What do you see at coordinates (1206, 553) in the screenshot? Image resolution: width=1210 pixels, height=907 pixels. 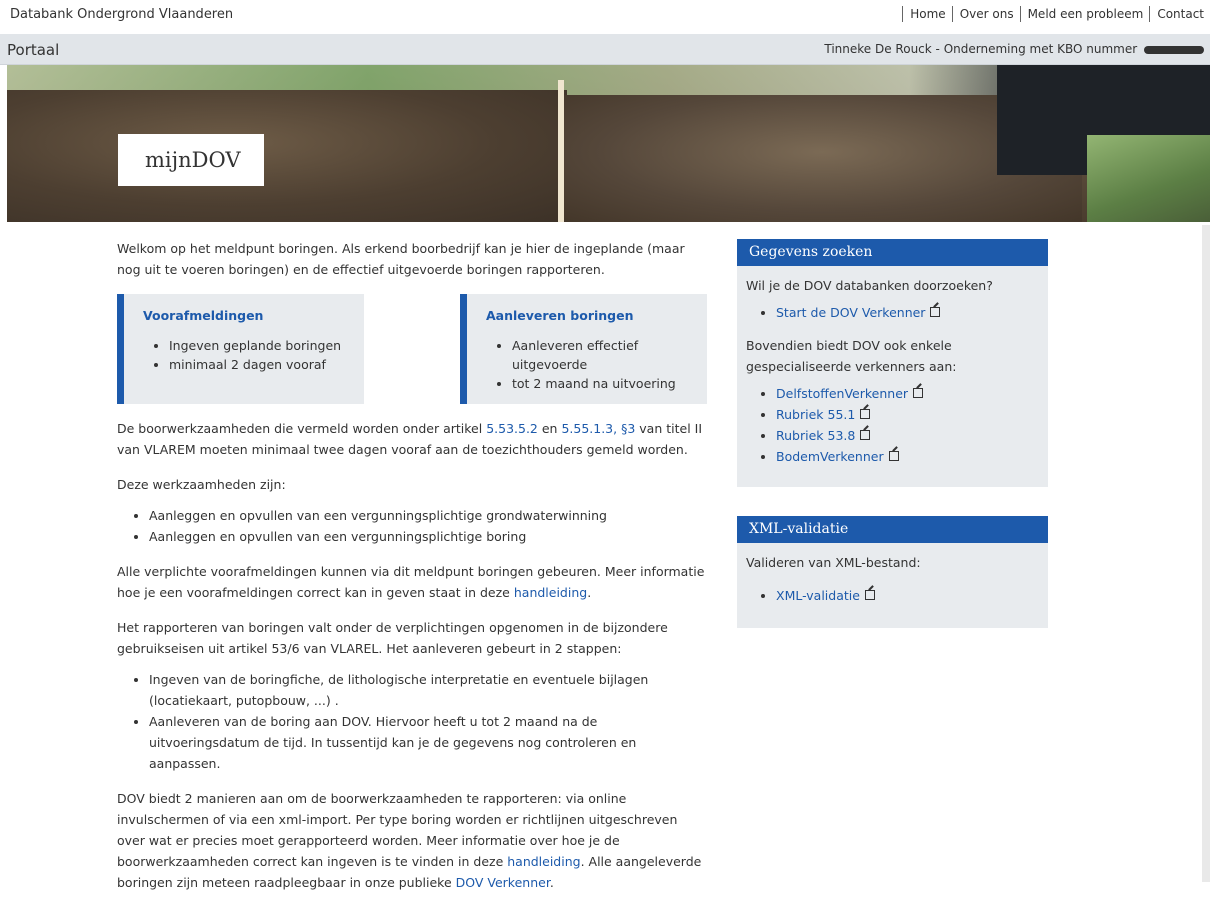 I see `page-scrollbar` at bounding box center [1206, 553].